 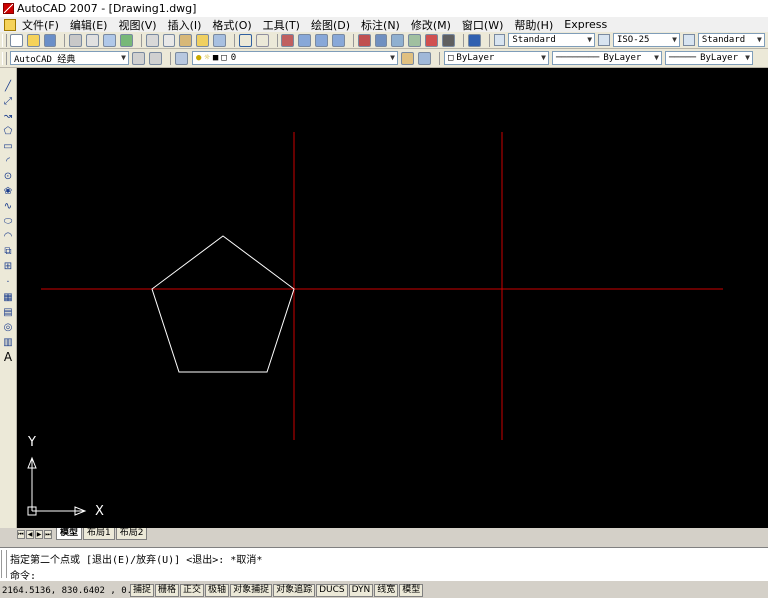 I want to click on print-icon, so click(x=76, y=40).